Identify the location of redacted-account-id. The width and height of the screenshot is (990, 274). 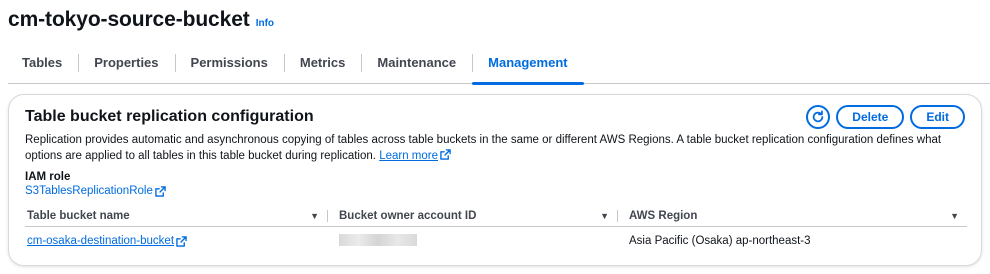
(378, 239).